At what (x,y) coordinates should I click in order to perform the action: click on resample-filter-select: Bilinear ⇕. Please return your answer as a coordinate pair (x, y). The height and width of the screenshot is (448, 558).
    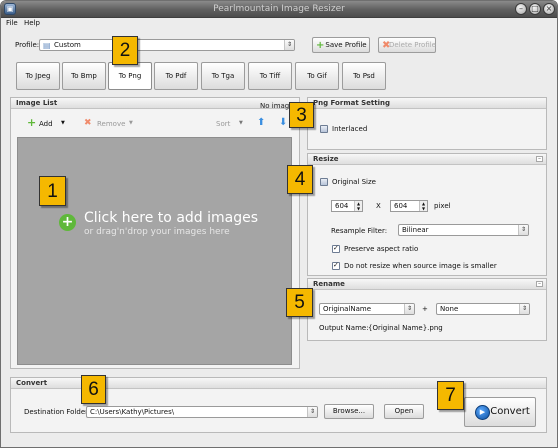
    Looking at the image, I should click on (463, 230).